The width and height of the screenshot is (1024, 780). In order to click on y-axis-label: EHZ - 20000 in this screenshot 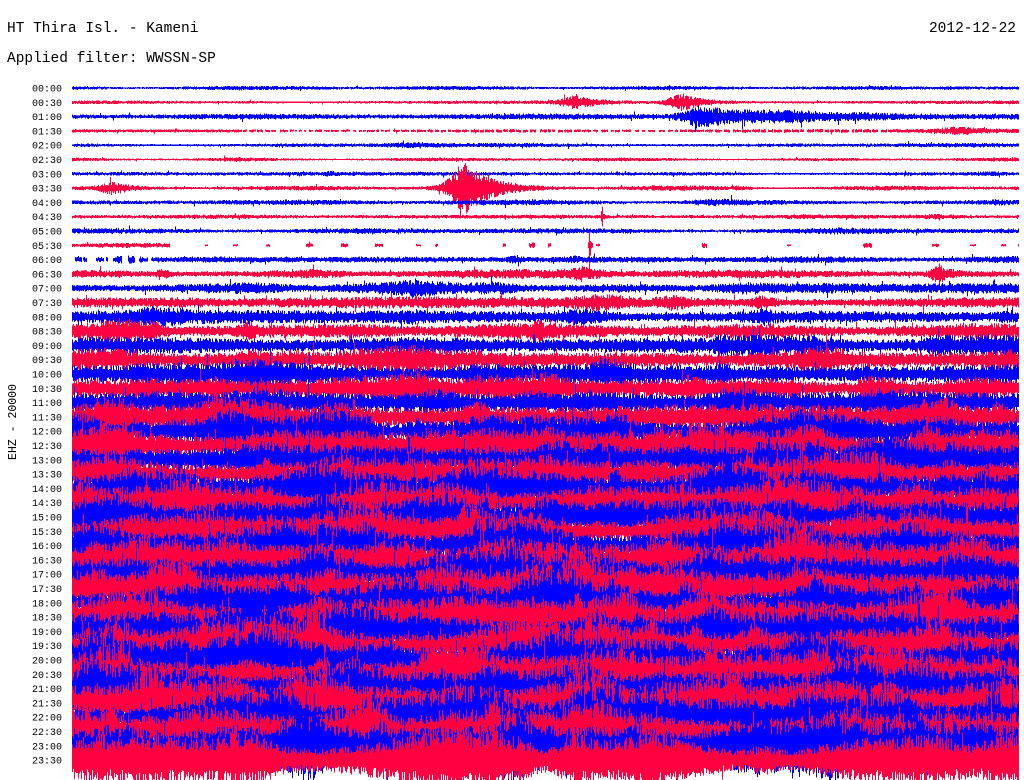, I will do `click(13, 422)`.